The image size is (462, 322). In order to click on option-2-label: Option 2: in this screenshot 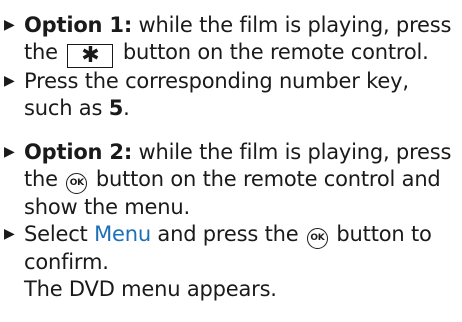, I will do `click(78, 152)`.